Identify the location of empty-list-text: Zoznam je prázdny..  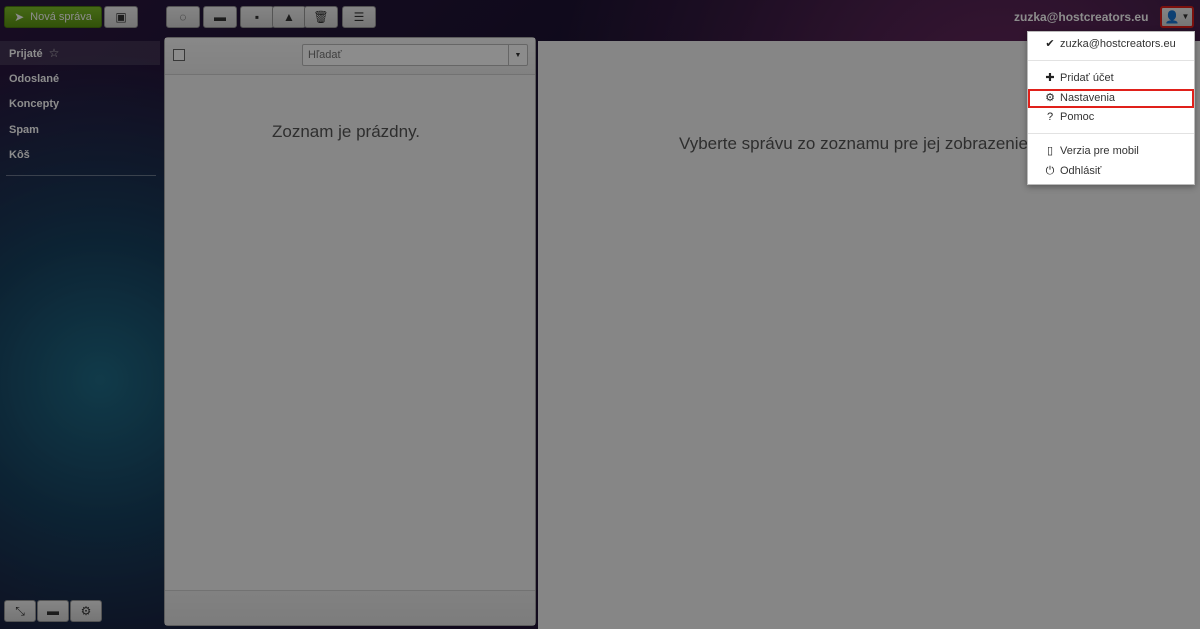
(346, 131).